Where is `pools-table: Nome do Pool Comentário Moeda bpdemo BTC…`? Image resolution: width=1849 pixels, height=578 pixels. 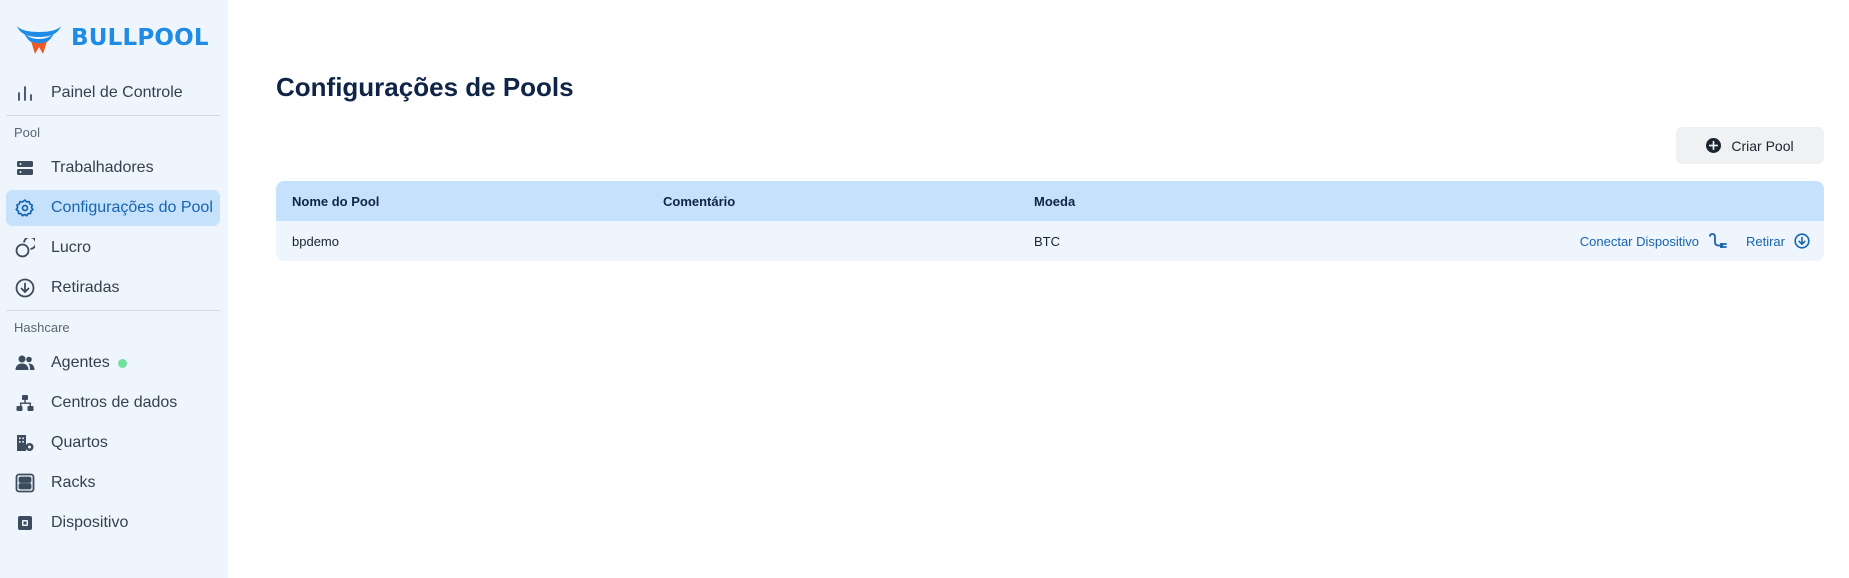
pools-table: Nome do Pool Comentário Moeda bpdemo BTC… is located at coordinates (1050, 221).